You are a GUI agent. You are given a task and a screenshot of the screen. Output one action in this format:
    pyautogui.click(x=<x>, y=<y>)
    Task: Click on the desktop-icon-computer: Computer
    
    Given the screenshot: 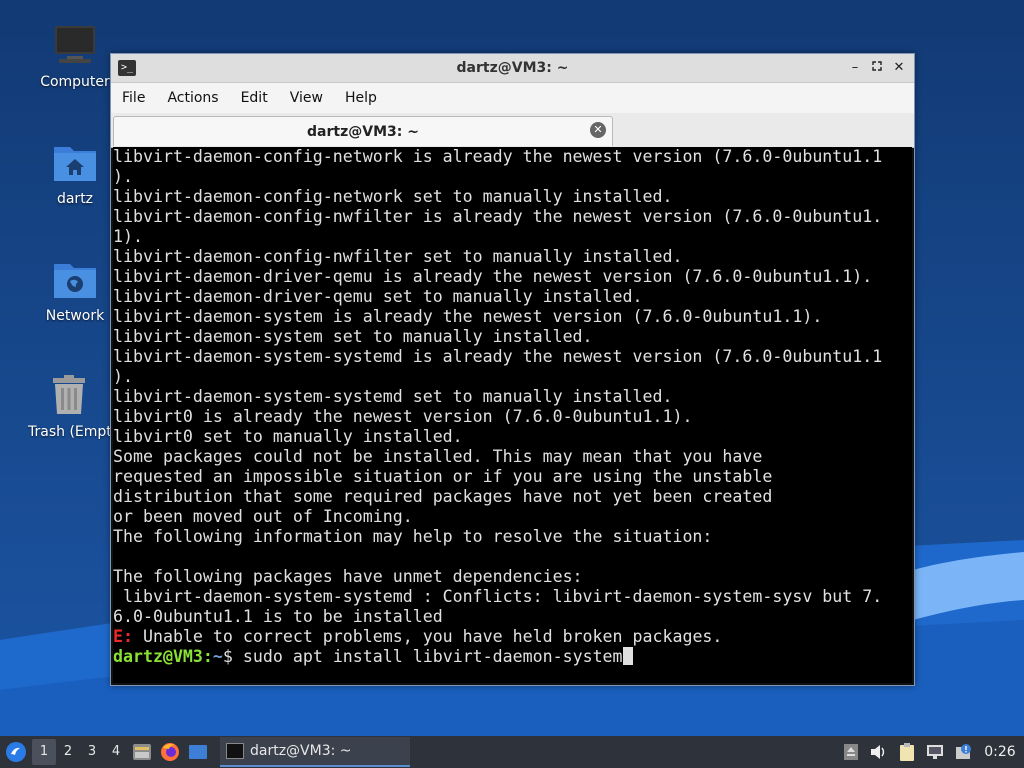 What is the action you would take?
    pyautogui.click(x=75, y=56)
    